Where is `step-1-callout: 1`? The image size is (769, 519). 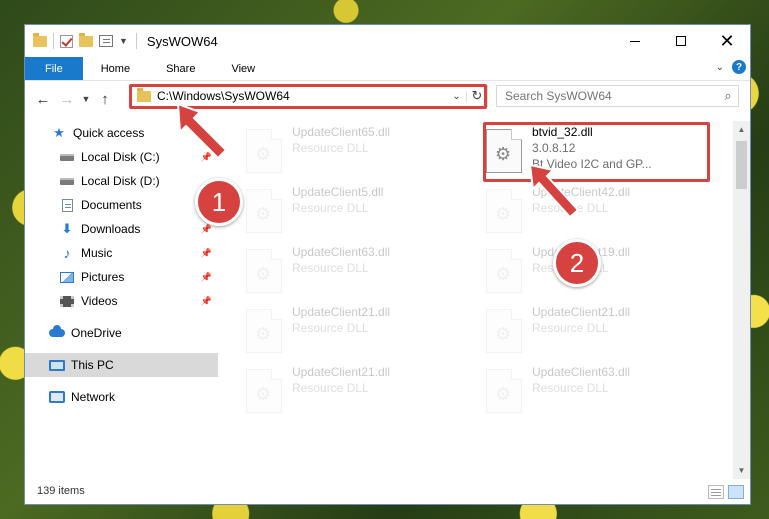
step-1-callout: 1 is located at coordinates (219, 202).